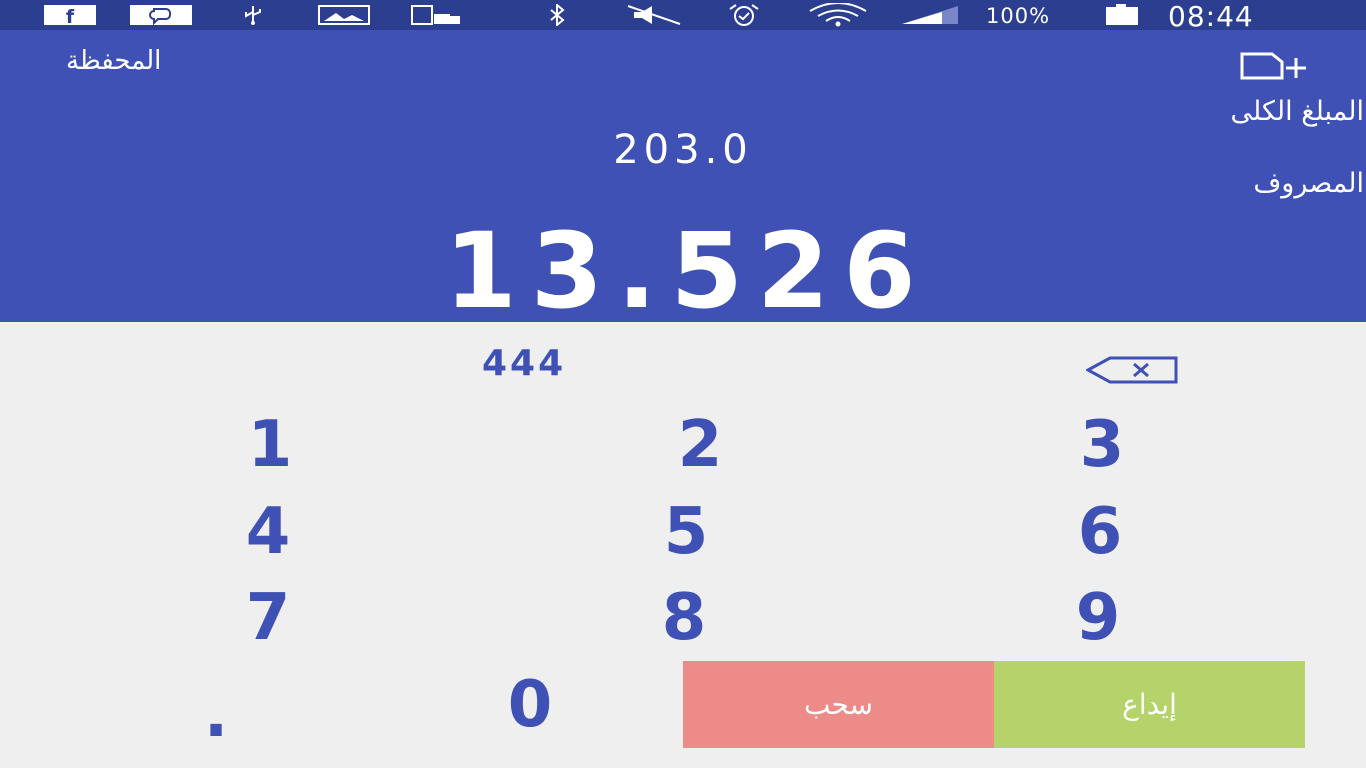  Describe the element at coordinates (436, 15) in the screenshot. I see `device-lock-icon` at that location.